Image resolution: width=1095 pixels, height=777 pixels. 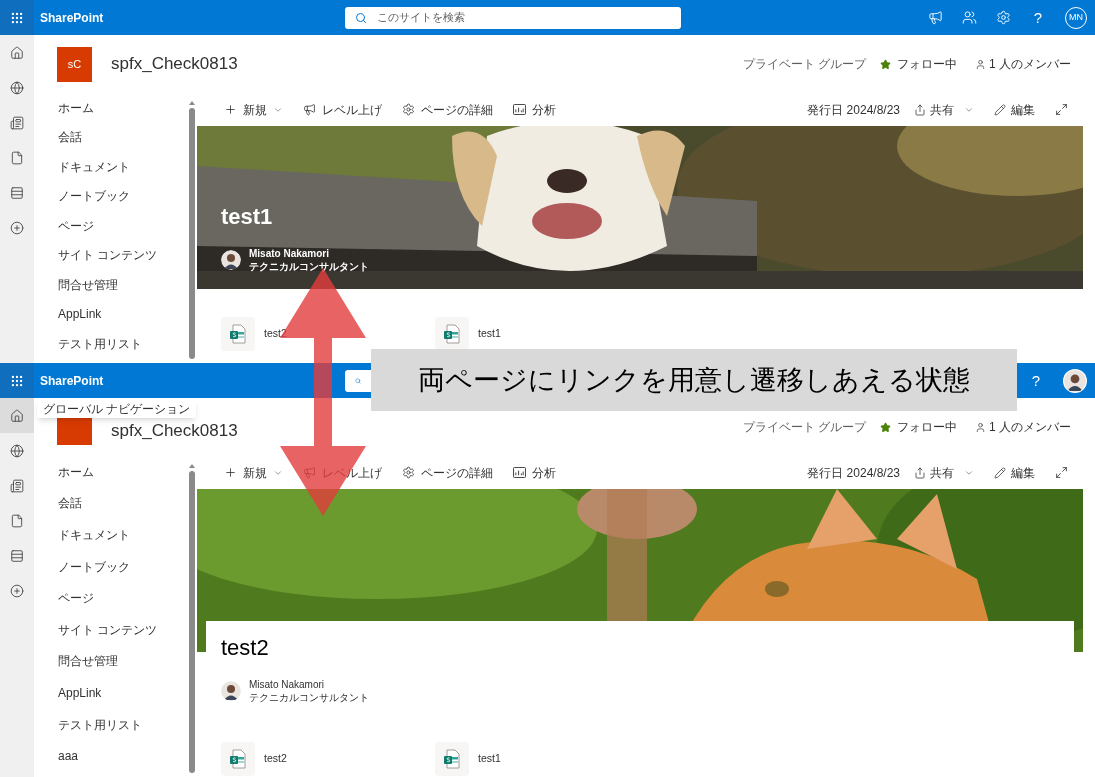 I want to click on page-title: test1, so click(x=247, y=217).